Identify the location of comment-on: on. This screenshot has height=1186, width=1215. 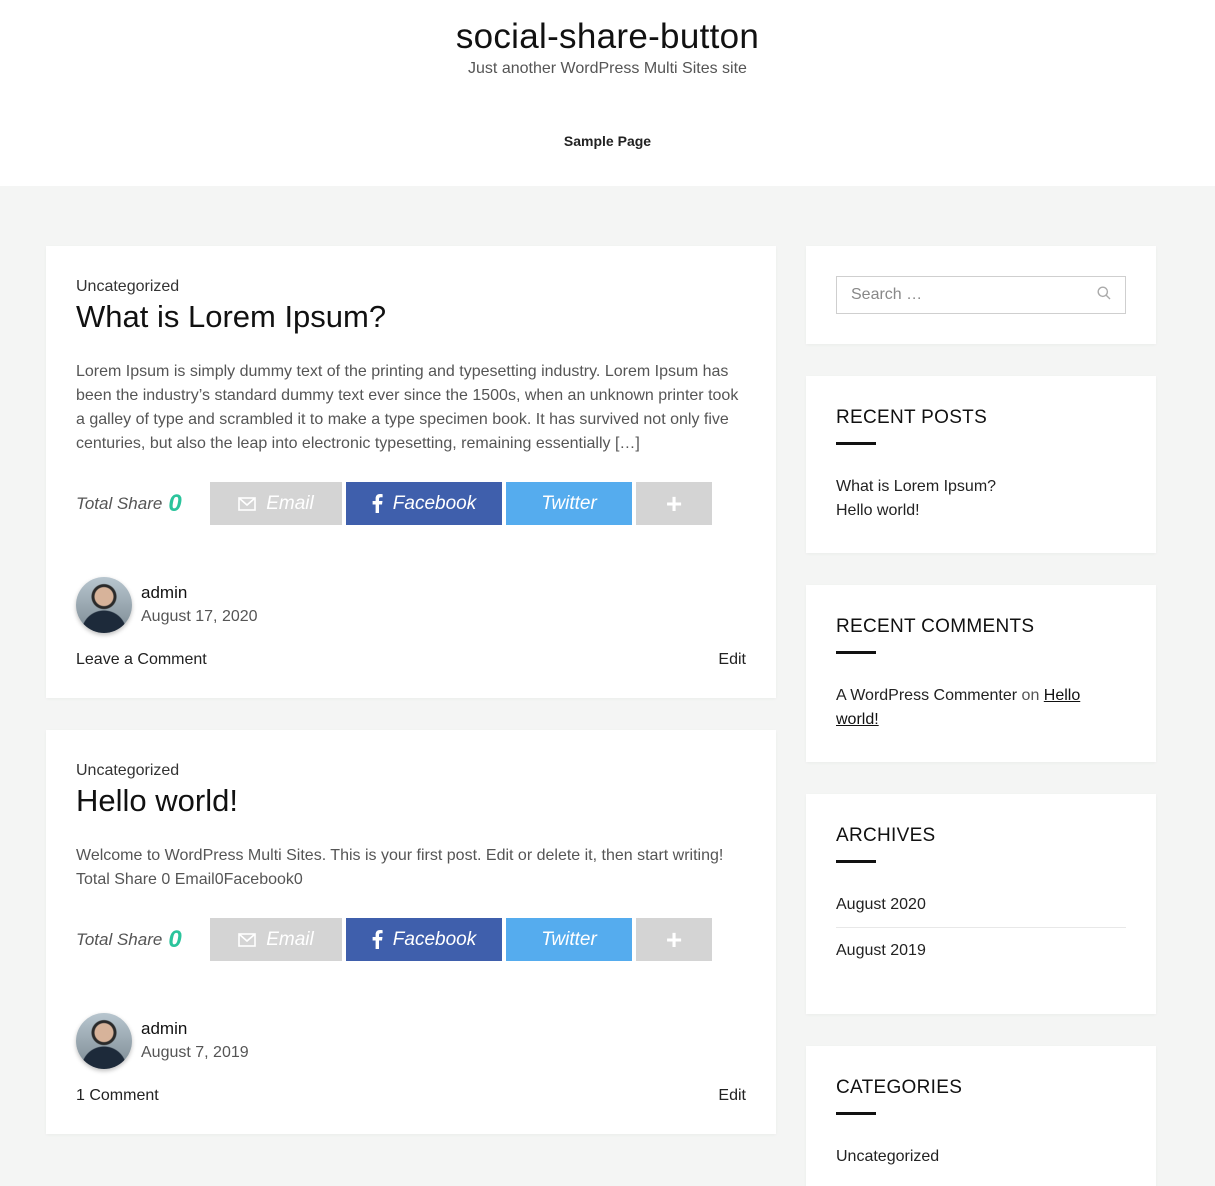
(1030, 695).